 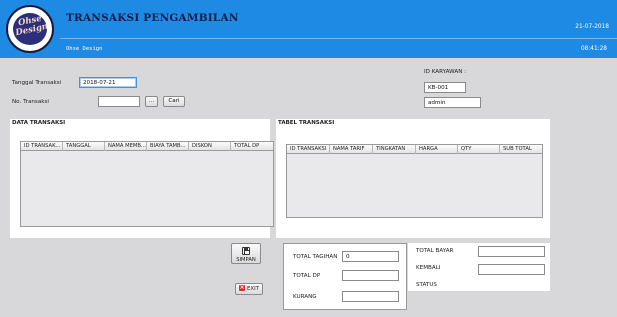 I want to click on column-header: DISKON, so click(x=210, y=146).